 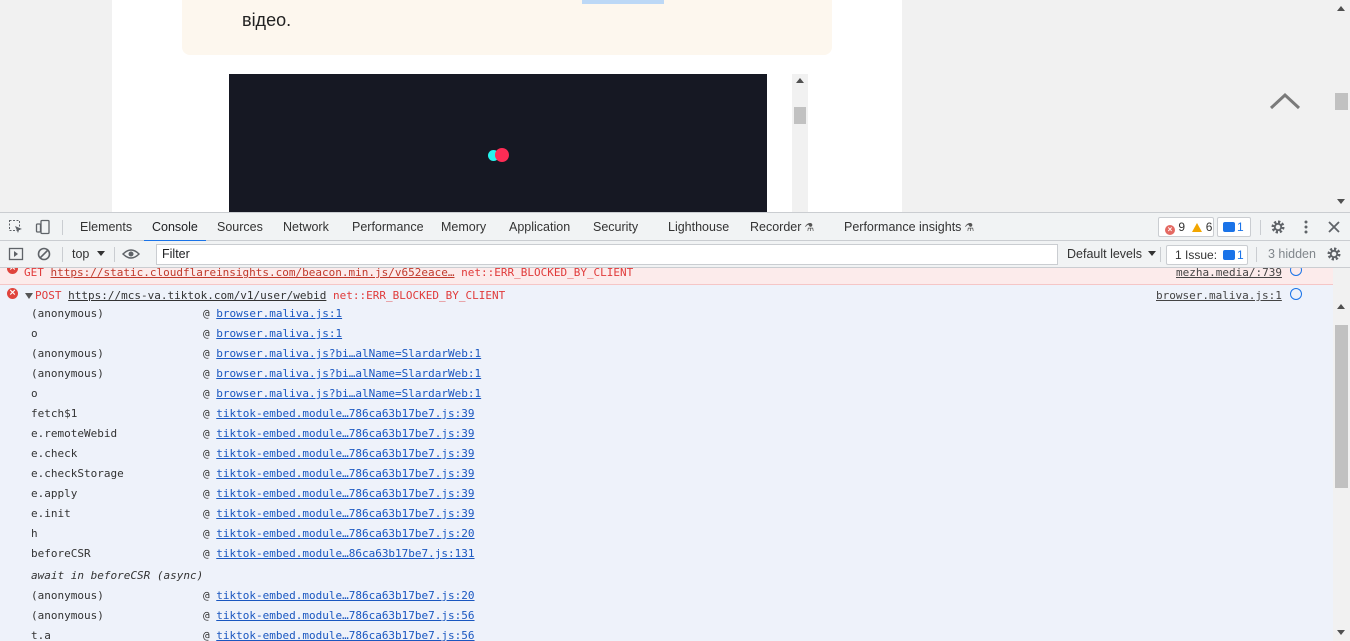 I want to click on note-text: відео., so click(x=267, y=20).